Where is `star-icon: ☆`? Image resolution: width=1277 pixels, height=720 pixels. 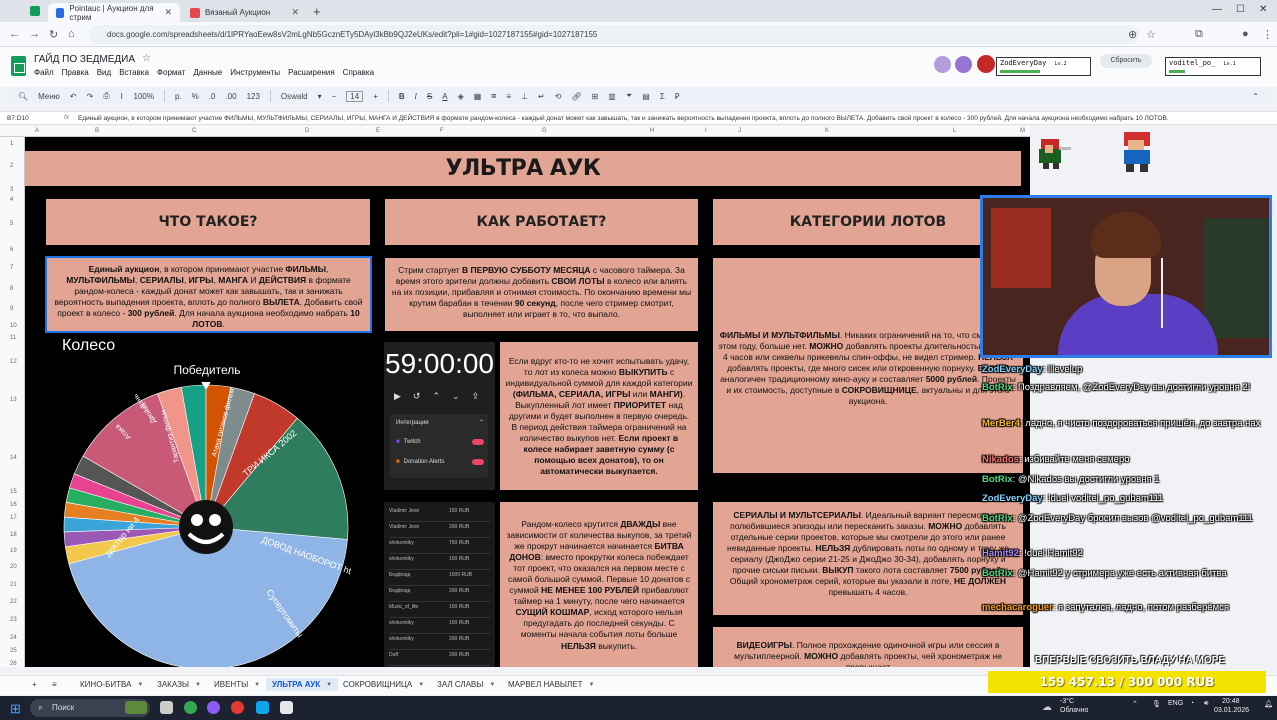
star-icon: ☆ is located at coordinates (146, 58).